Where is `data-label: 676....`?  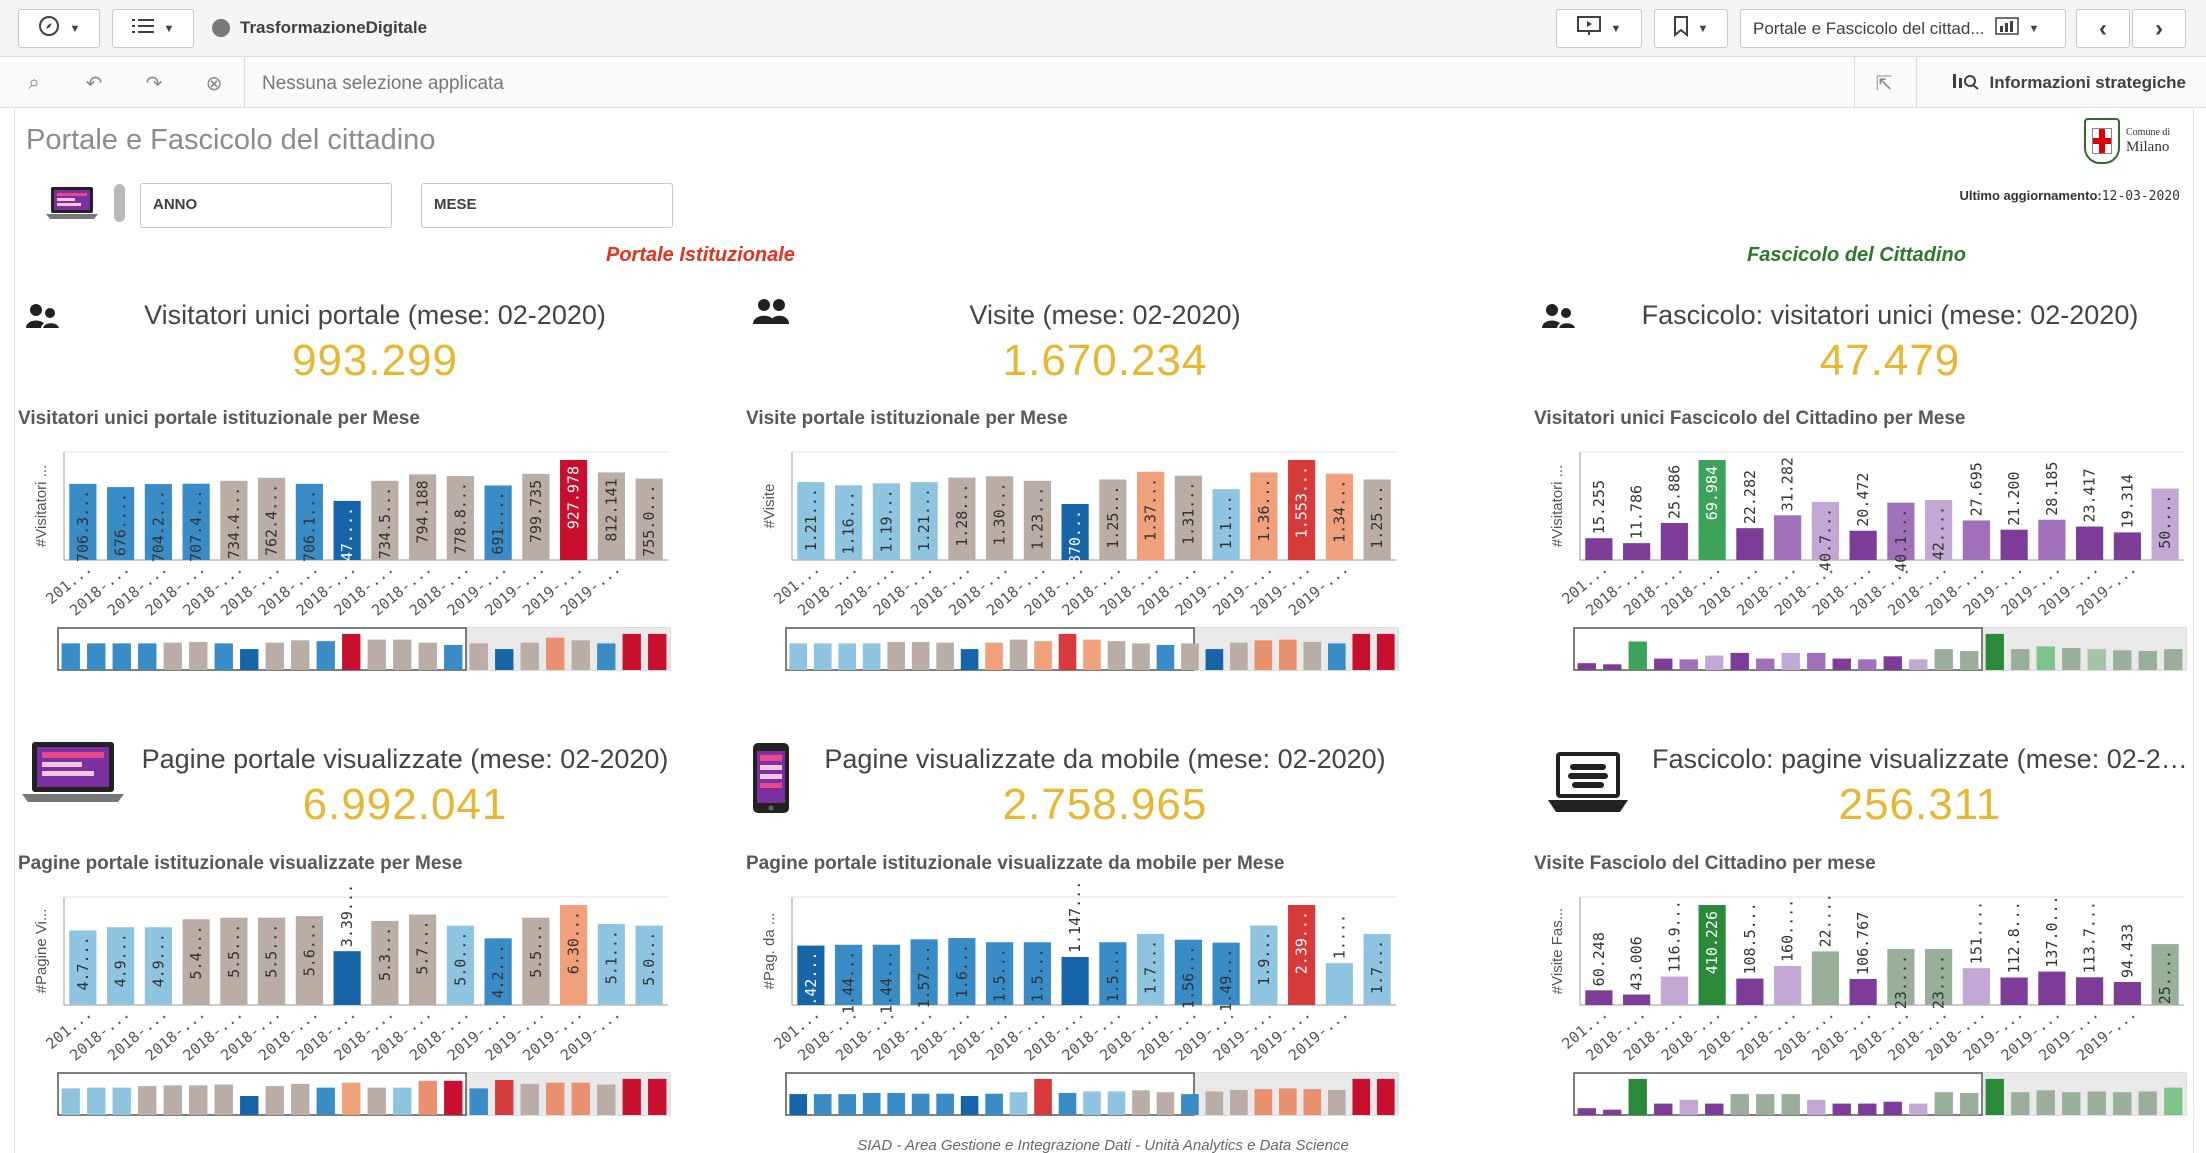
data-label: 676.... is located at coordinates (121, 524).